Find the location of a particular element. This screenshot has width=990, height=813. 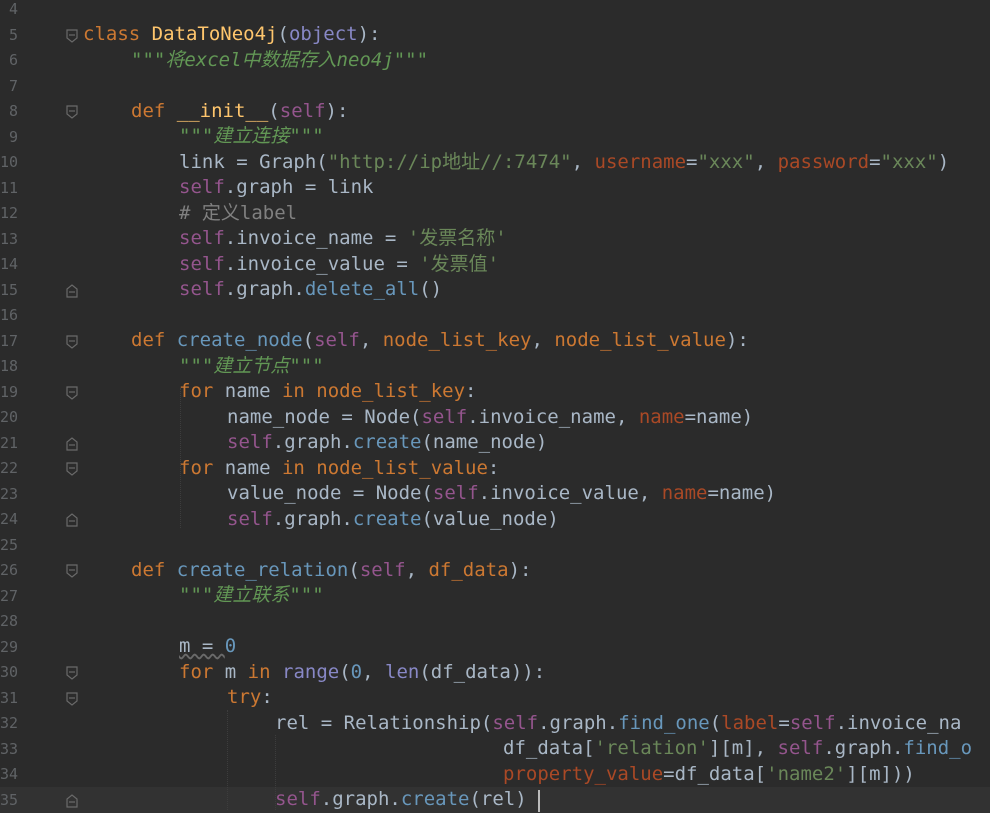

method-call: find_one is located at coordinates (664, 723).